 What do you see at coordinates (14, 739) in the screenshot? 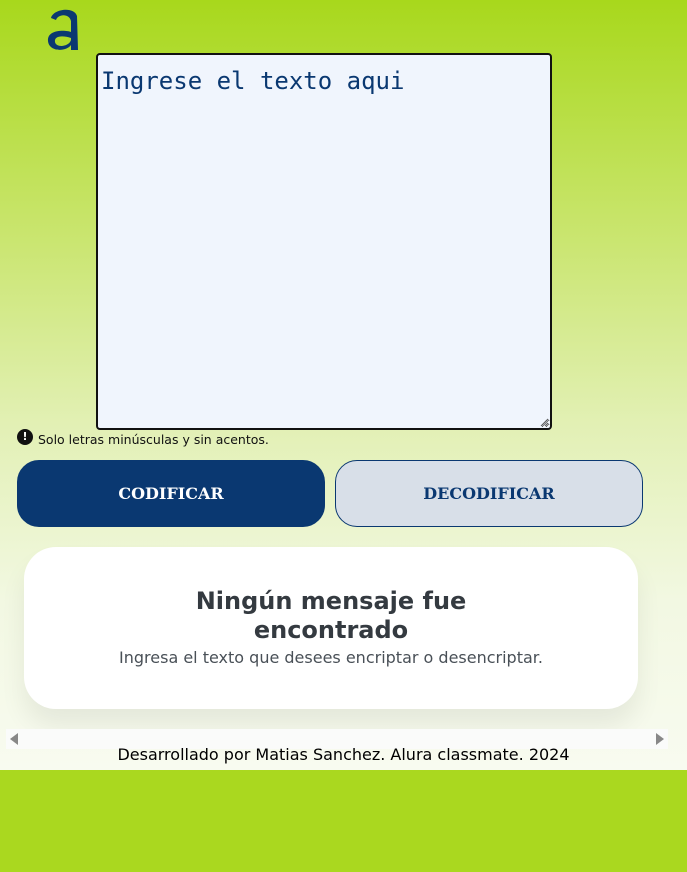
I see `scroll-left-arrow-icon` at bounding box center [14, 739].